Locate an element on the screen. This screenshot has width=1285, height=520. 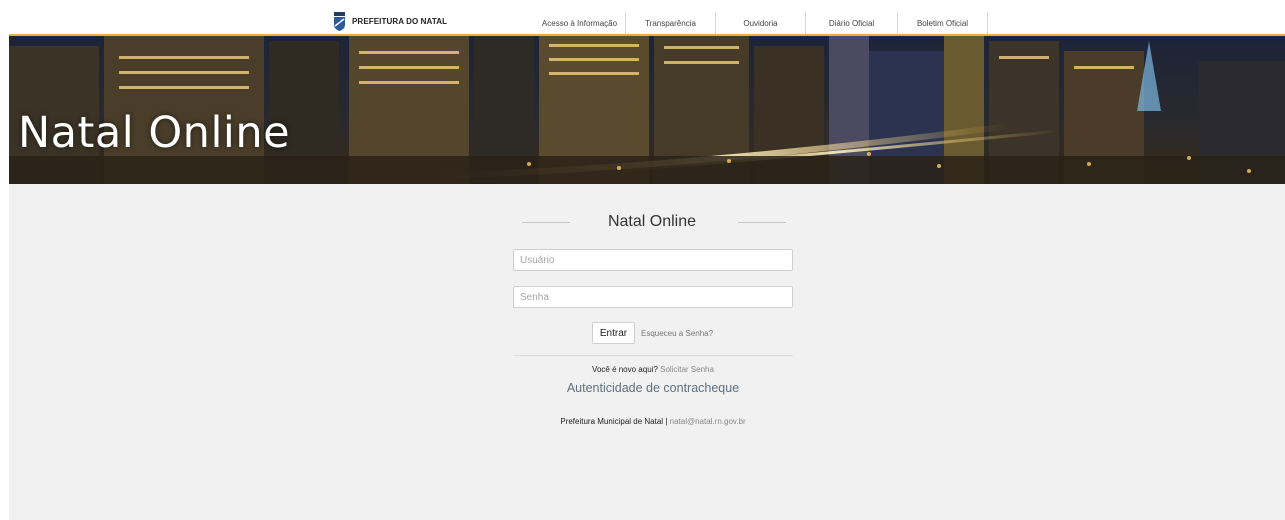
login-title: Natal Online is located at coordinates (652, 221).